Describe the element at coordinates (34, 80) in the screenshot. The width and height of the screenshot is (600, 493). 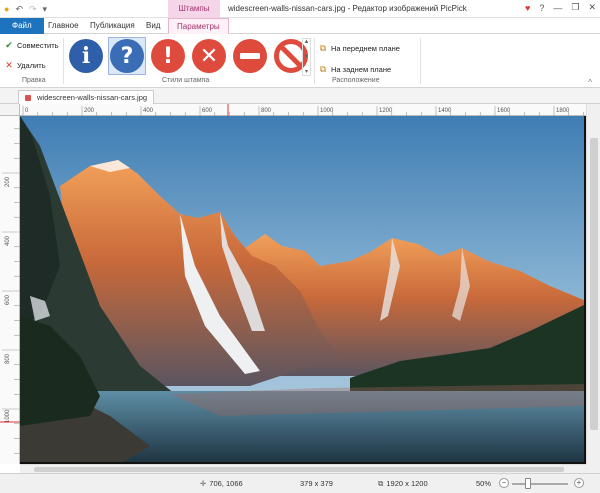
I see `edit-group-label: Правка` at that location.